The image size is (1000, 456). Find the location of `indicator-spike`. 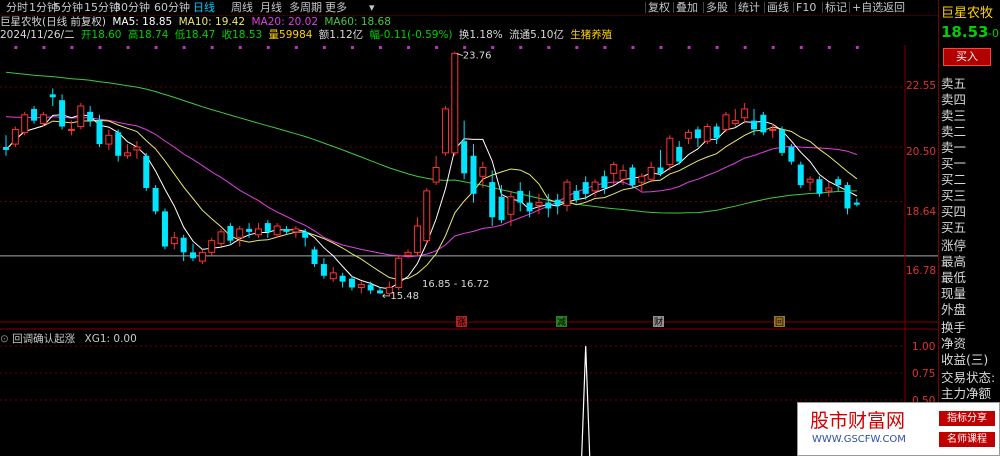

indicator-spike is located at coordinates (586, 400).